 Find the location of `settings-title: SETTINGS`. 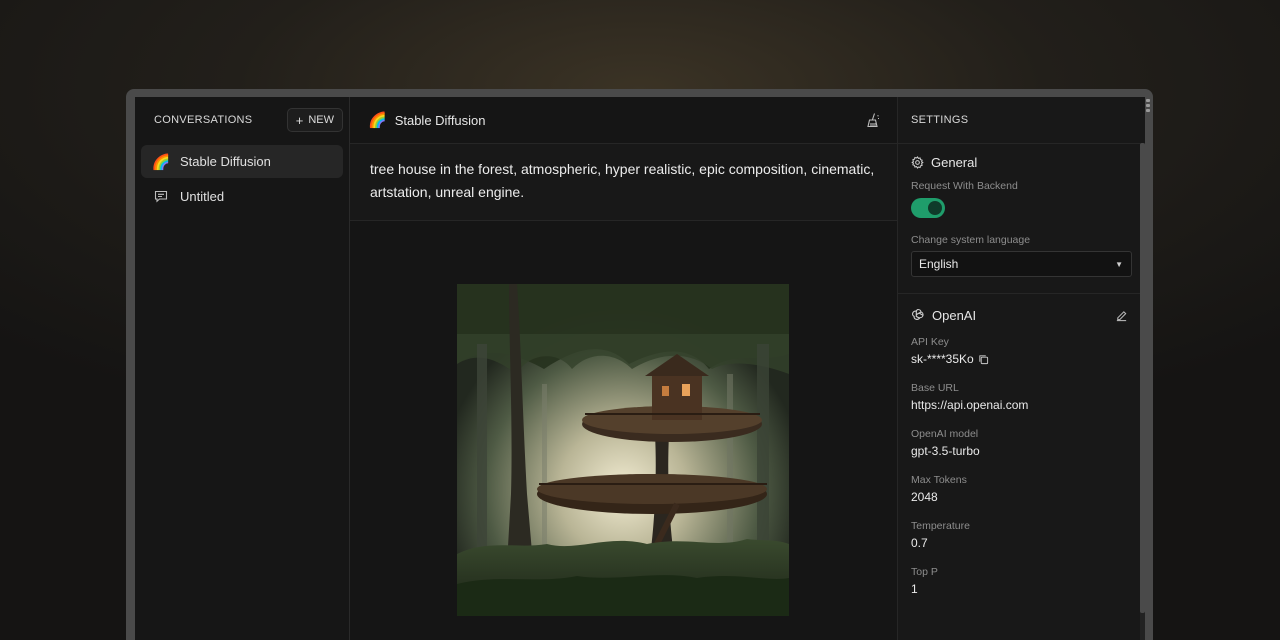

settings-title: SETTINGS is located at coordinates (1021, 120).